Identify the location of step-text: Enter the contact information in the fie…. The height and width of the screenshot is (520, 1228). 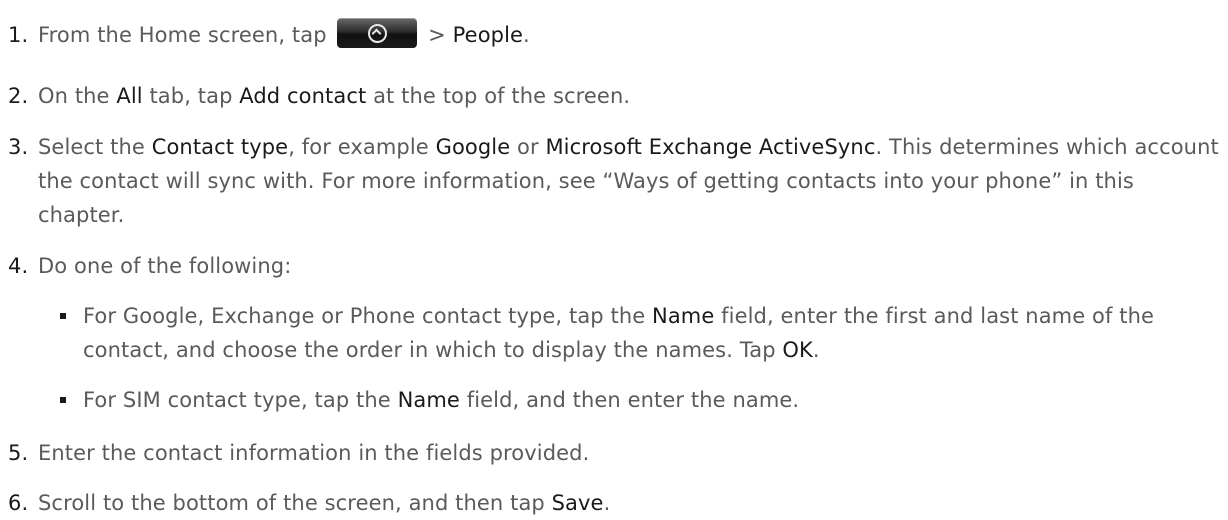
(314, 453).